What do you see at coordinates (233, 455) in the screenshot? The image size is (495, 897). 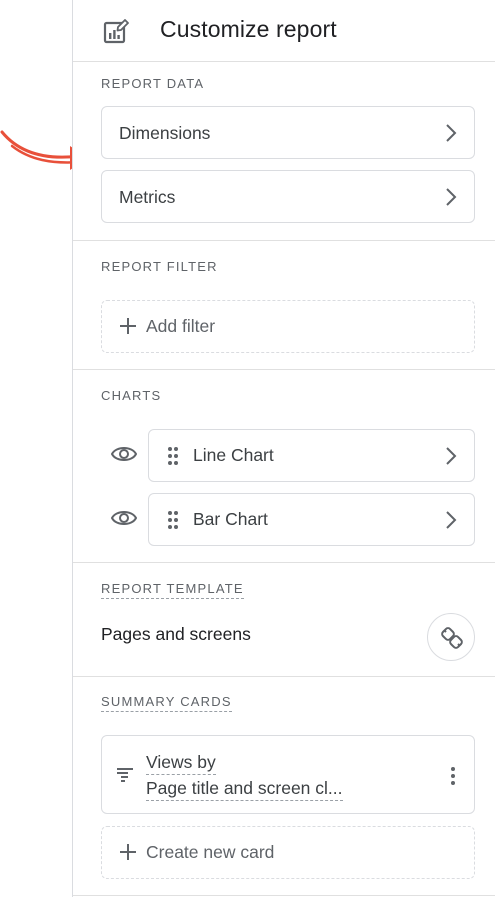 I see `line-chart-label: Line Chart` at bounding box center [233, 455].